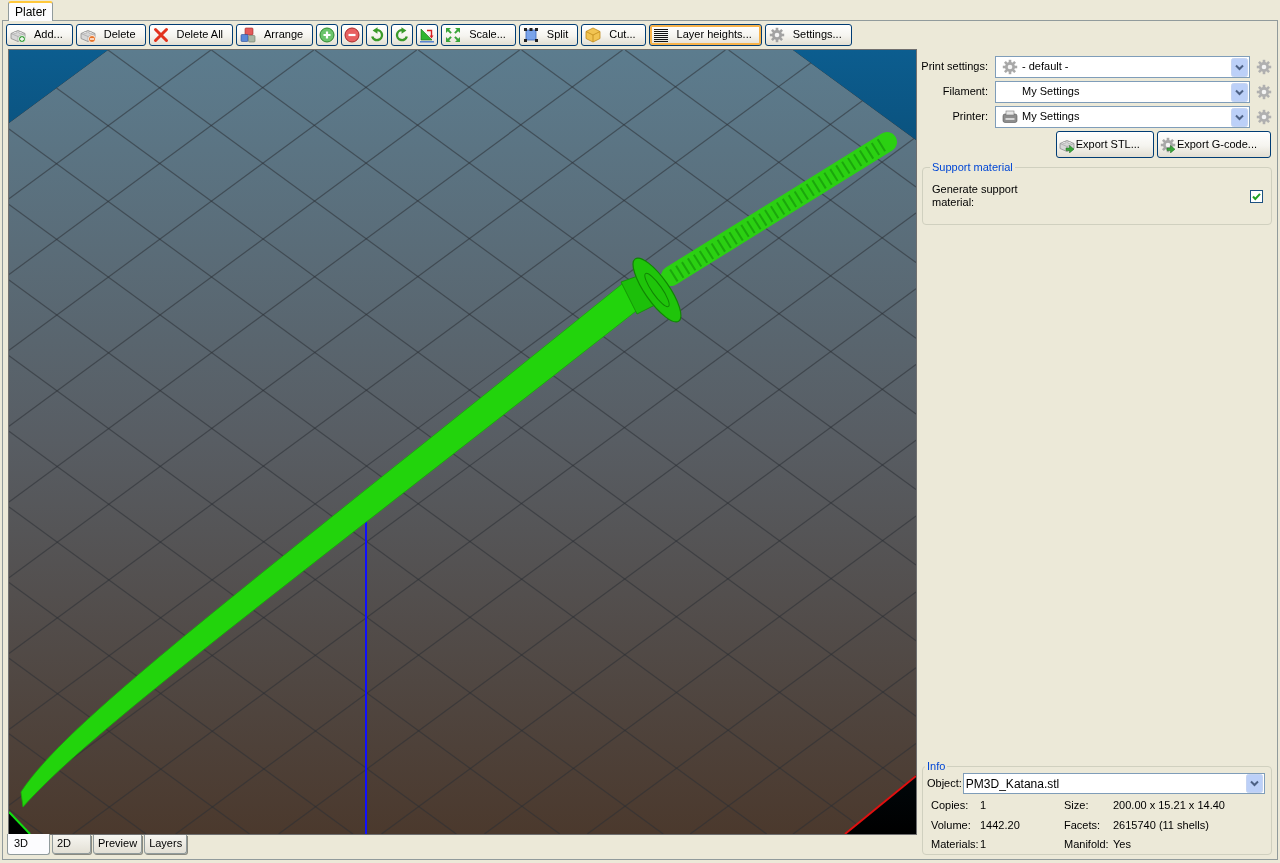 This screenshot has width=1280, height=863. Describe the element at coordinates (1010, 67) in the screenshot. I see `gear-icon` at that location.